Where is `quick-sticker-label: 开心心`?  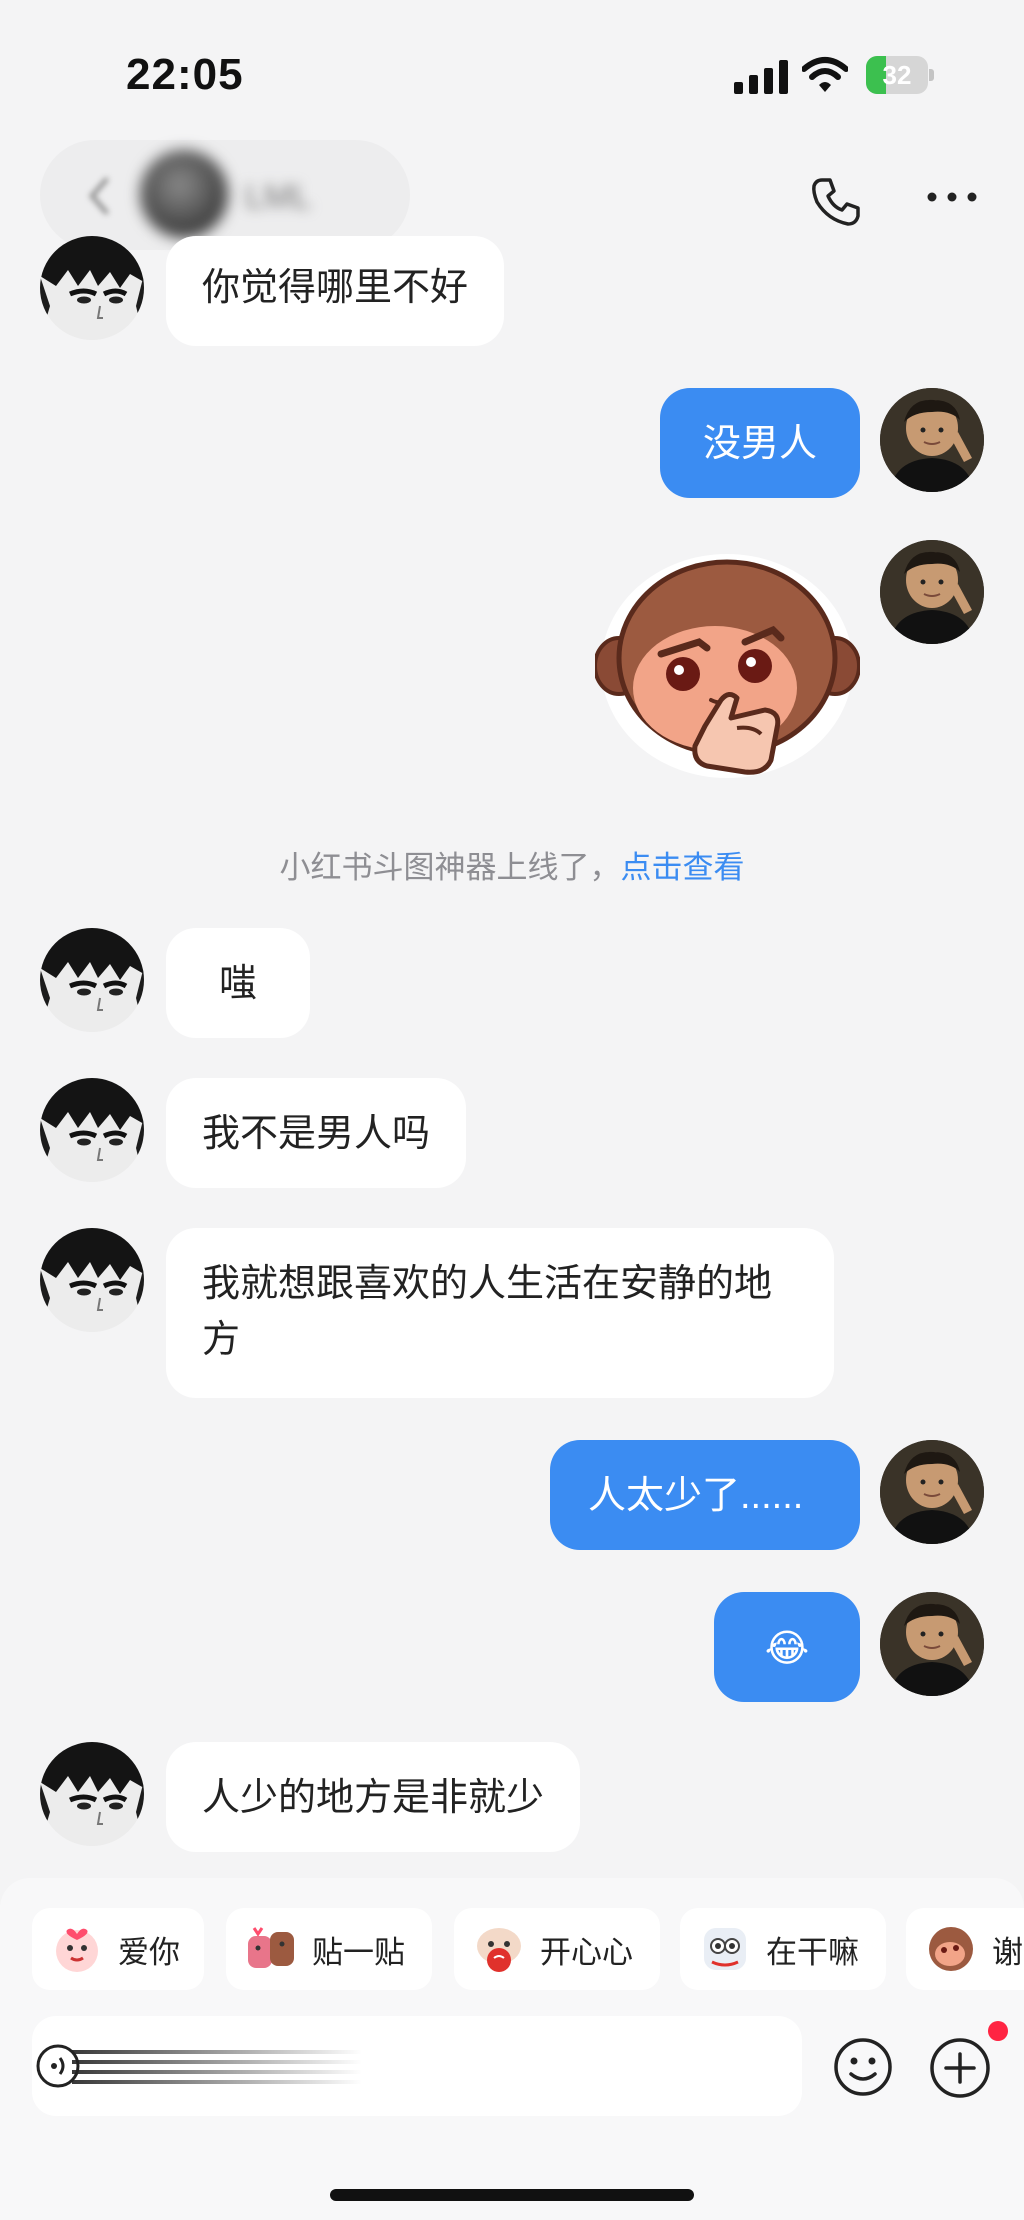
quick-sticker-label: 开心心 is located at coordinates (586, 1952).